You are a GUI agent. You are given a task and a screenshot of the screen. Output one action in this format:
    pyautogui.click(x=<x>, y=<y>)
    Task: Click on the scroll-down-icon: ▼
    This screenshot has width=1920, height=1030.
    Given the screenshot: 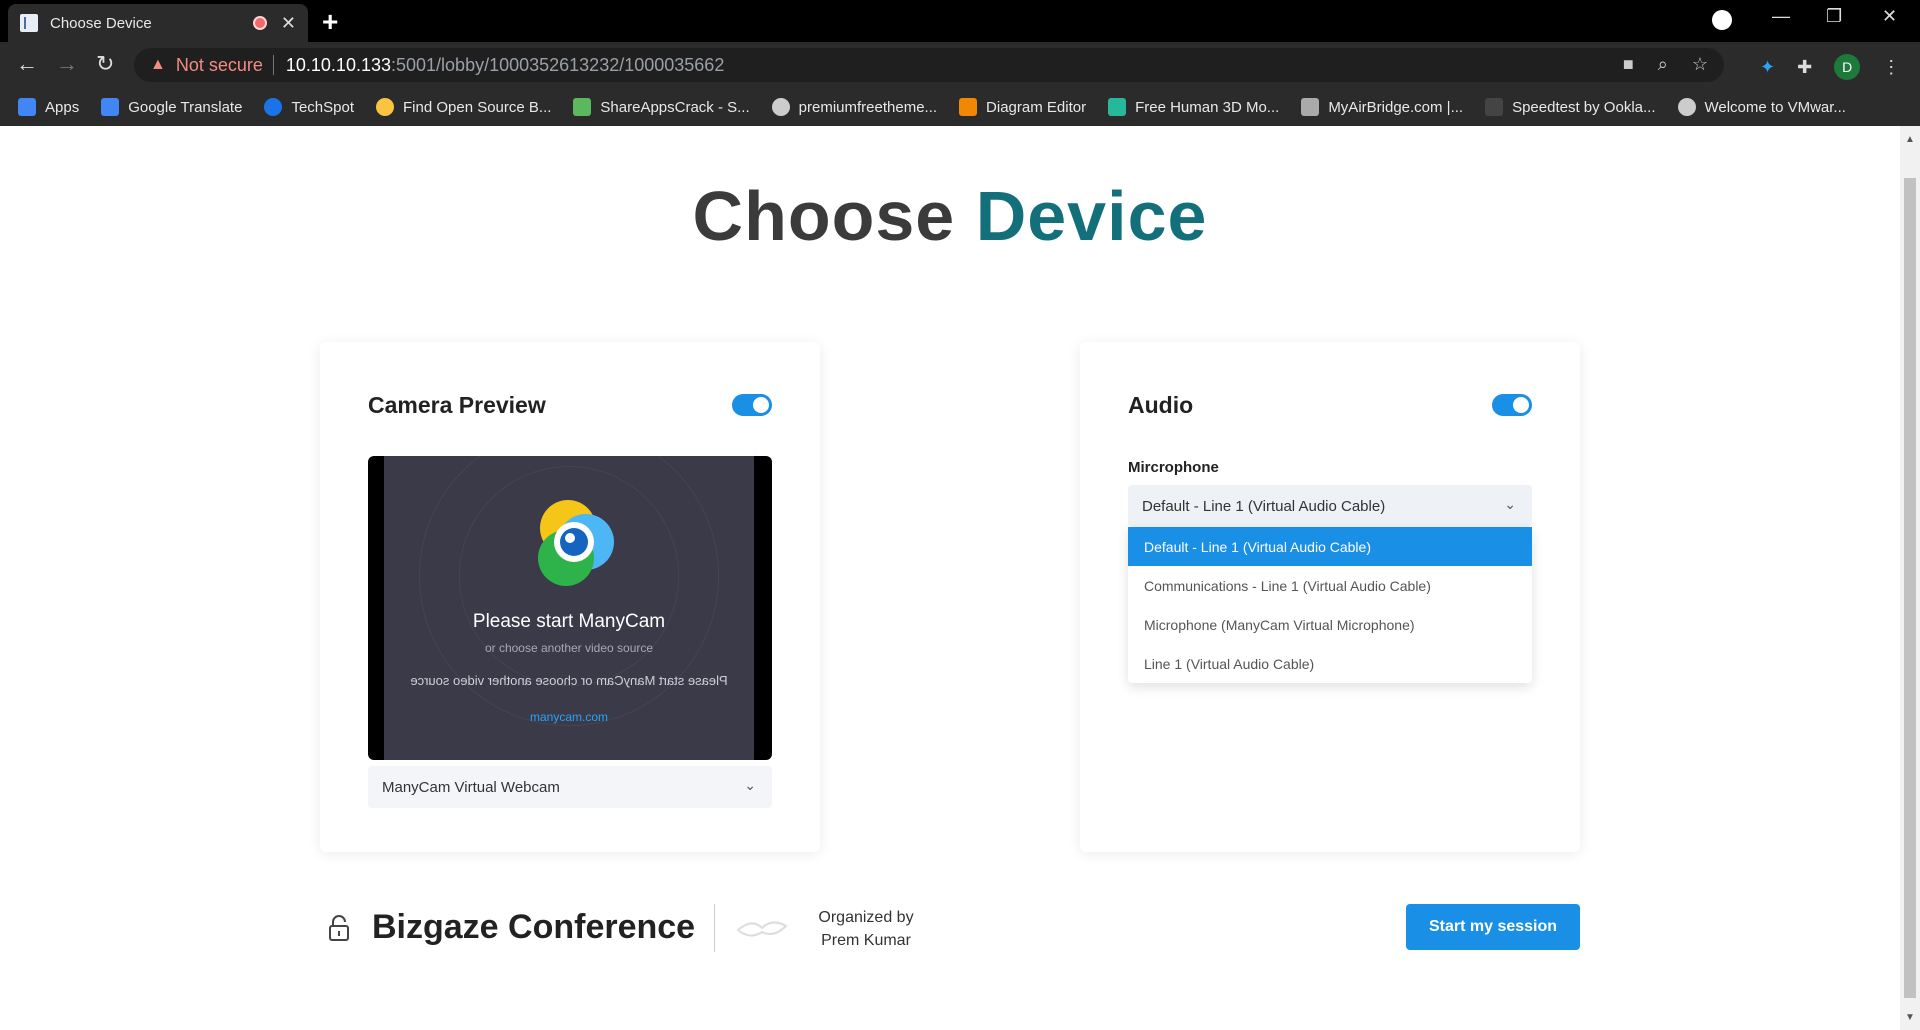 What is the action you would take?
    pyautogui.click(x=1910, y=1017)
    